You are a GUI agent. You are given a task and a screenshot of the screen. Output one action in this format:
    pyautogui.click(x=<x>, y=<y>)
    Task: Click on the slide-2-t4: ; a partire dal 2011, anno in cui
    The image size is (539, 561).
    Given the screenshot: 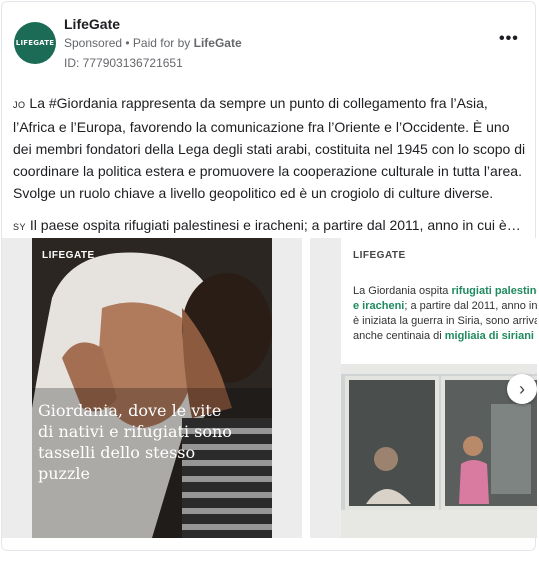 What is the action you would take?
    pyautogui.click(x=470, y=306)
    